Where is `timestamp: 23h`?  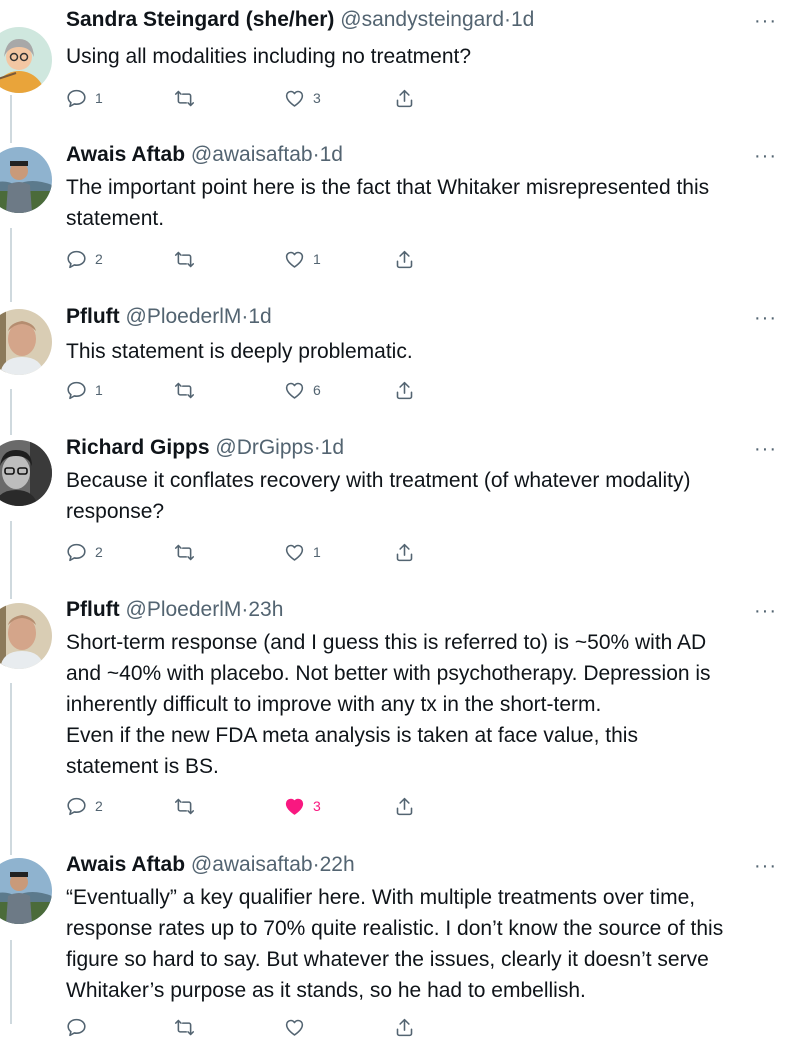
timestamp: 23h is located at coordinates (265, 609).